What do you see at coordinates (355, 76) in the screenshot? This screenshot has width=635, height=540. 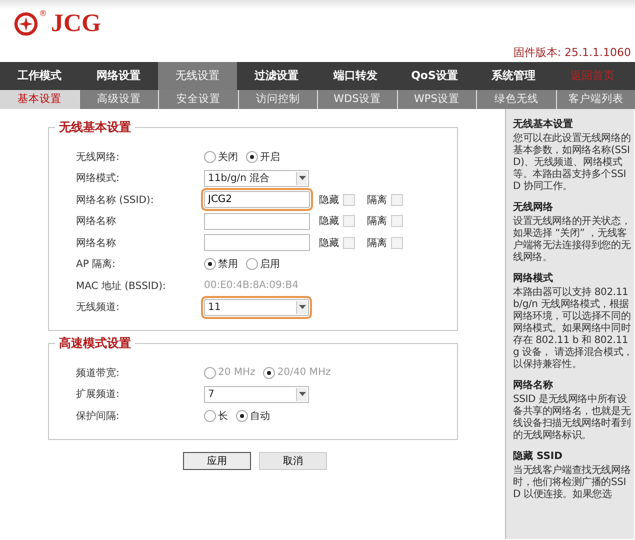 I see `nav-tab: 端口转发` at bounding box center [355, 76].